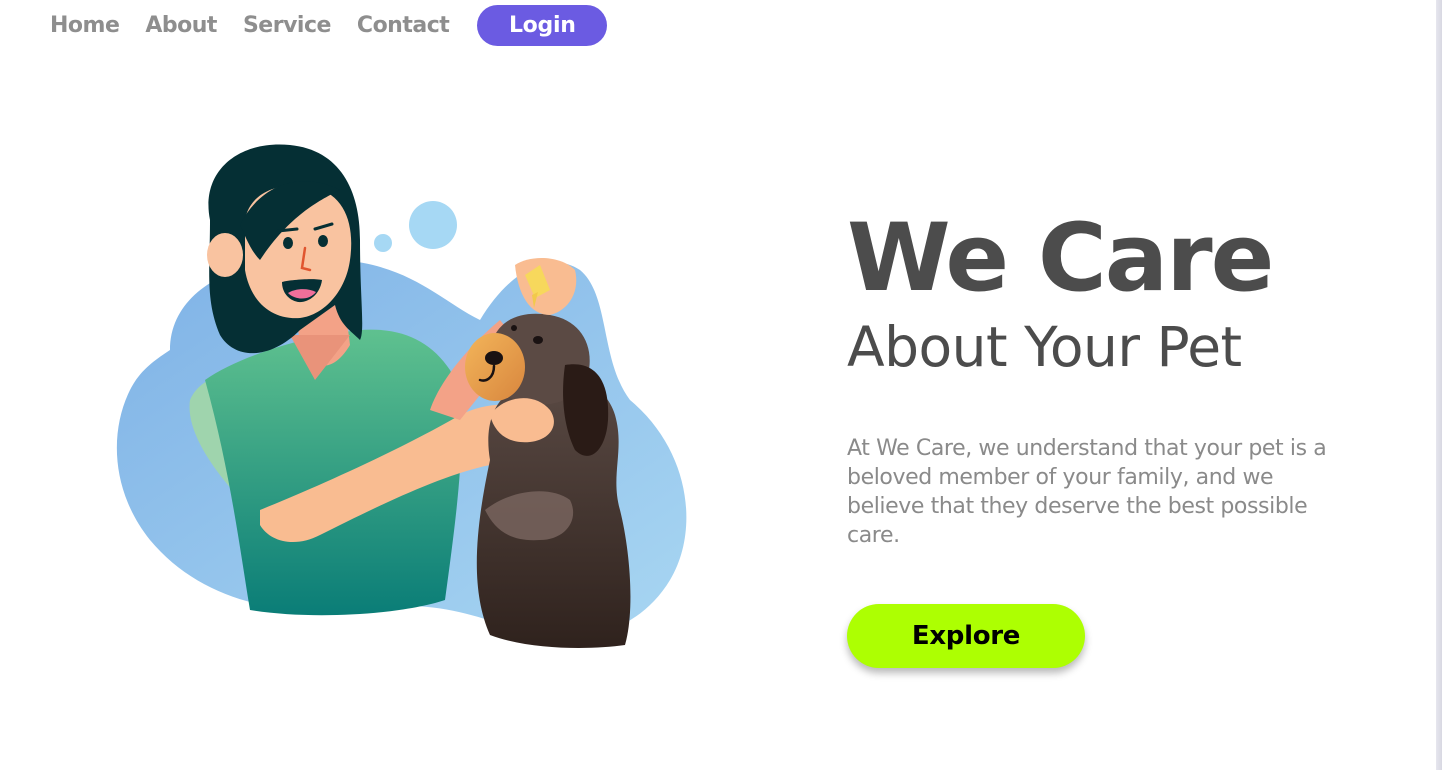 Image resolution: width=1442 pixels, height=770 pixels. I want to click on nav-link-contact: Contact, so click(403, 25).